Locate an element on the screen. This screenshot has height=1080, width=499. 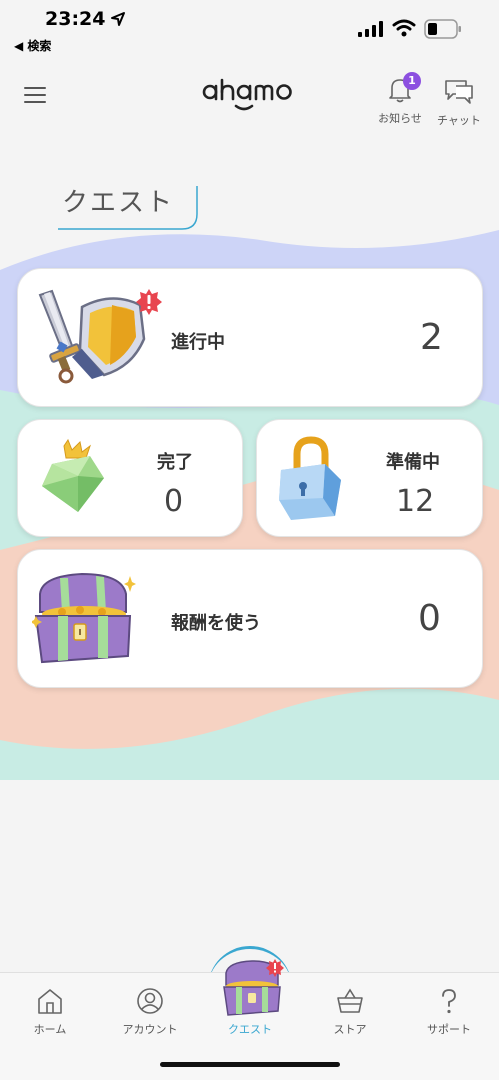
tab-account-label: アカウント is located at coordinates (150, 1029).